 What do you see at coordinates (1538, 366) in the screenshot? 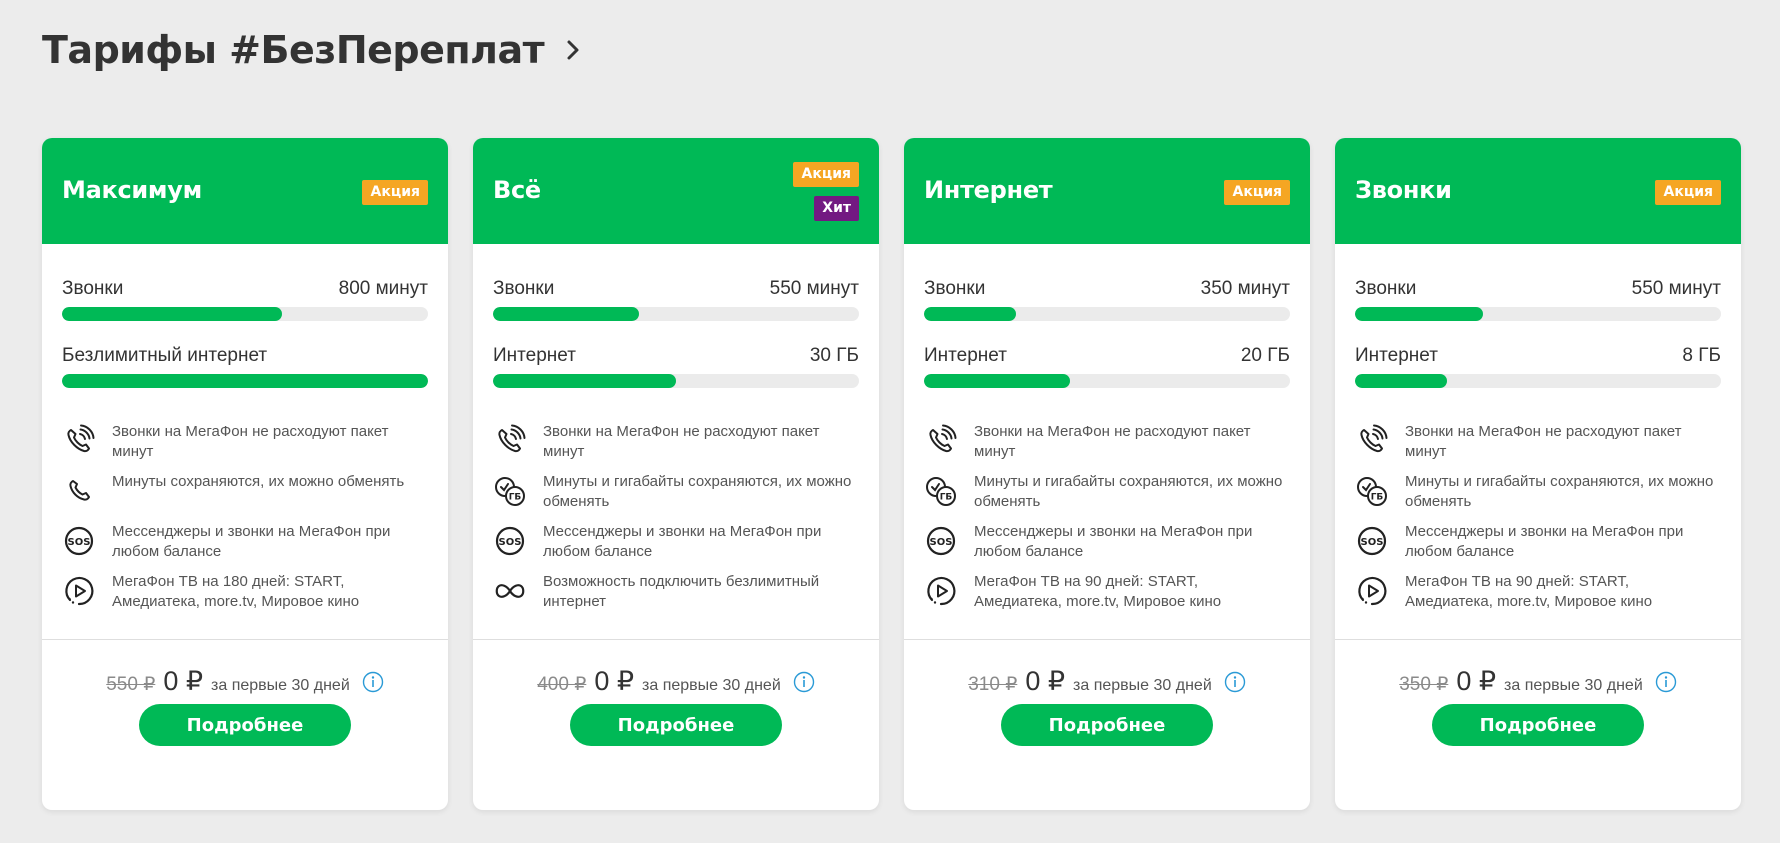
I see `internet-meter: Интернет 8 ГБ` at bounding box center [1538, 366].